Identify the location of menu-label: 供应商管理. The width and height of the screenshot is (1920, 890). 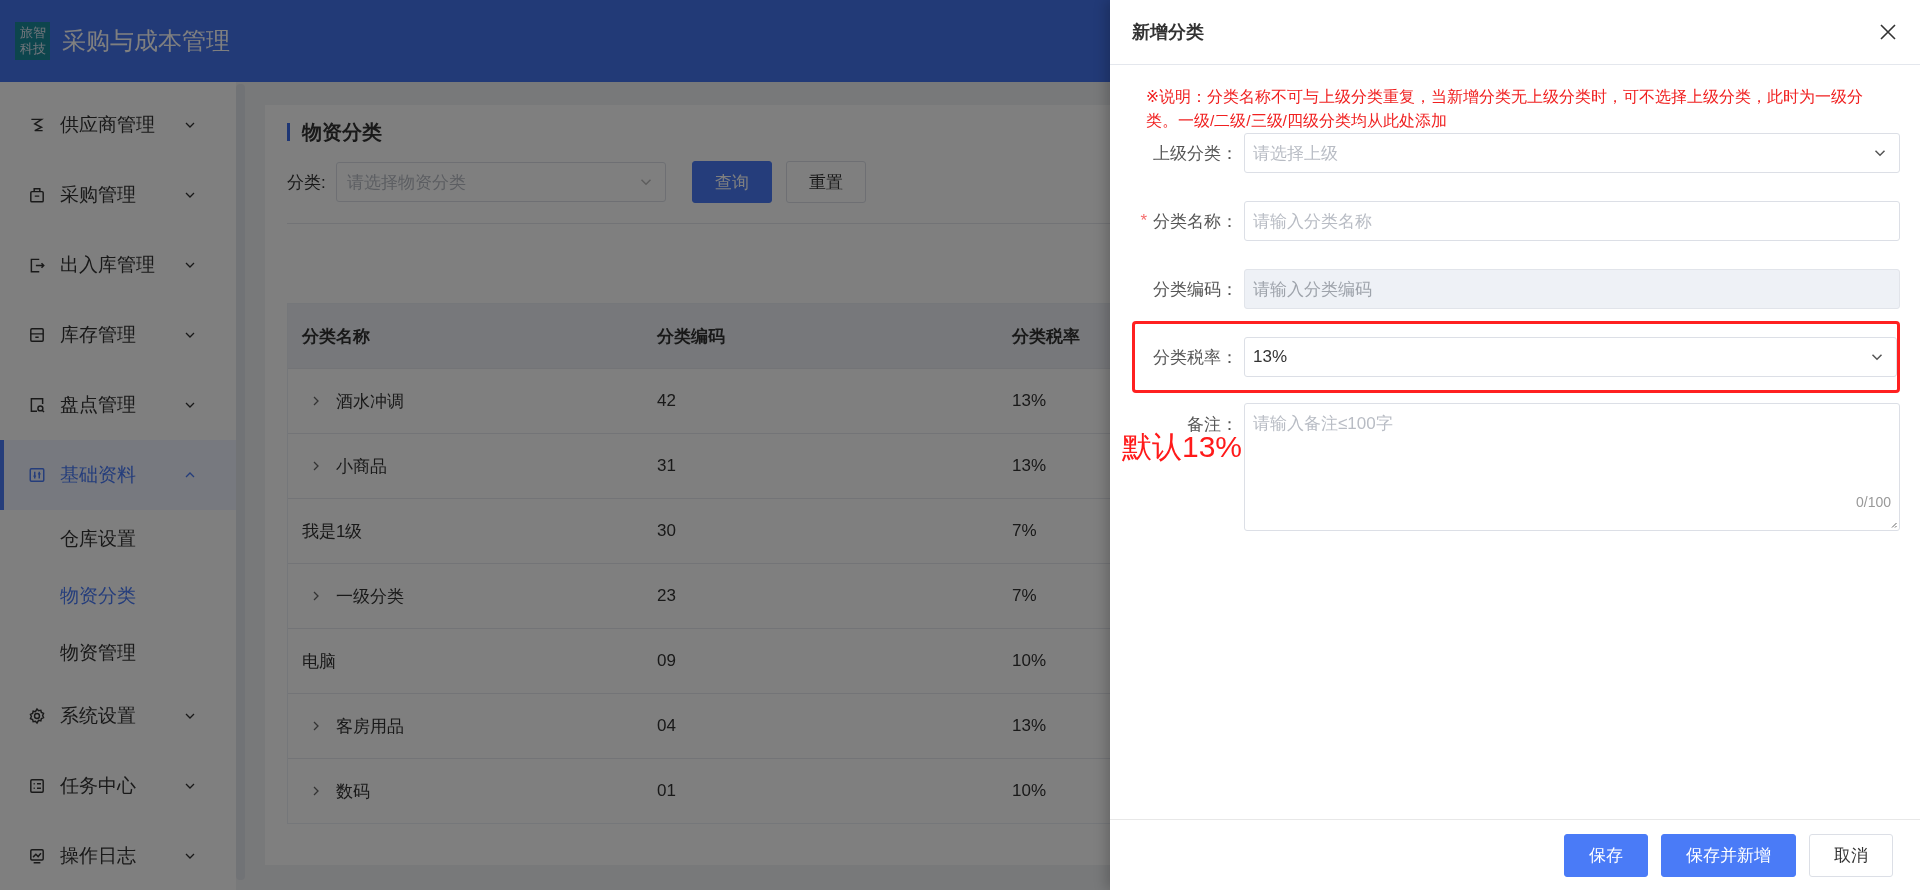
(108, 125).